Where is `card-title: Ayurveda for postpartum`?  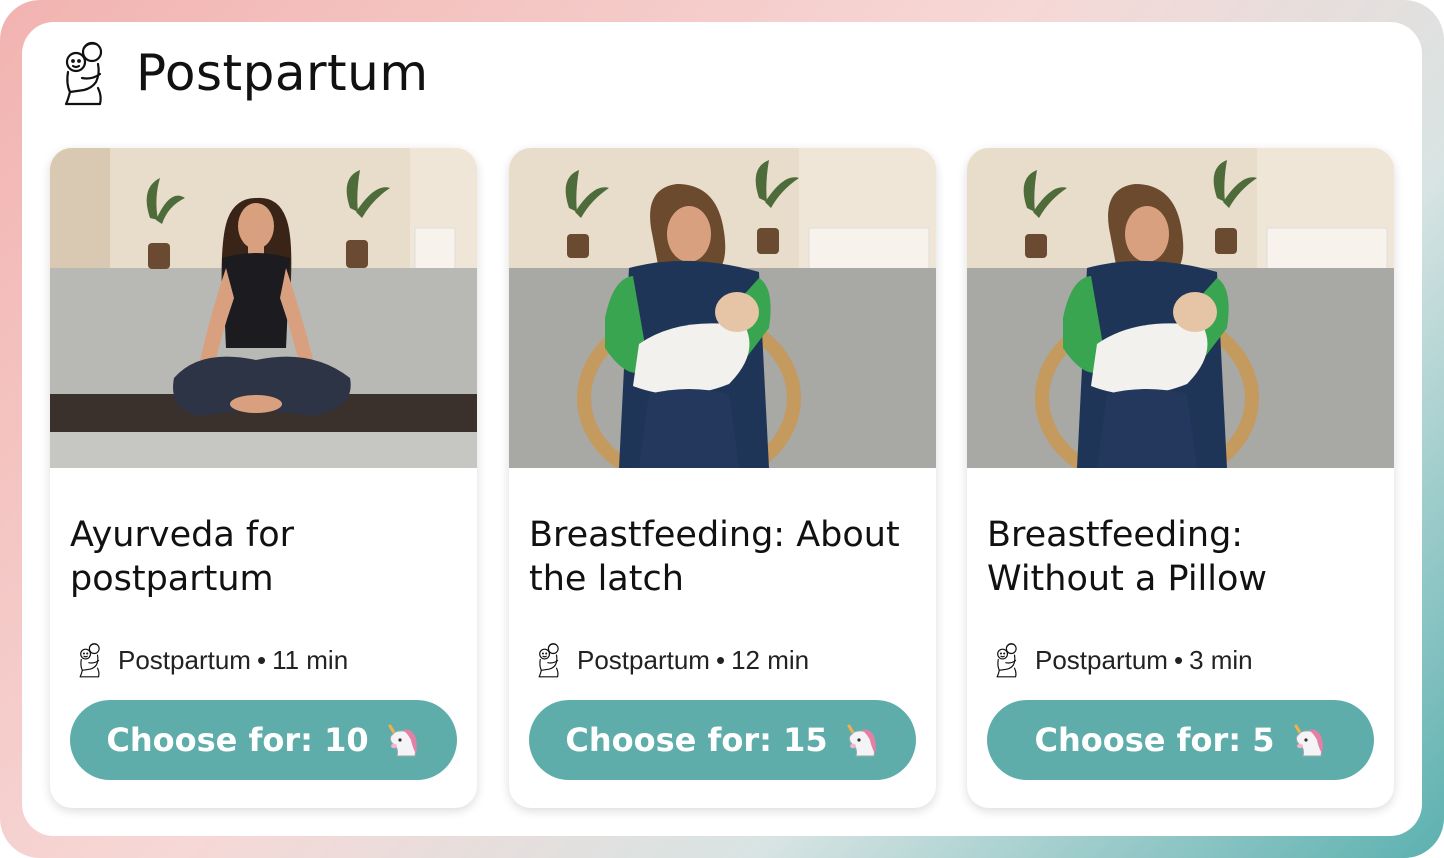
card-title: Ayurveda for postpartum is located at coordinates (265, 557).